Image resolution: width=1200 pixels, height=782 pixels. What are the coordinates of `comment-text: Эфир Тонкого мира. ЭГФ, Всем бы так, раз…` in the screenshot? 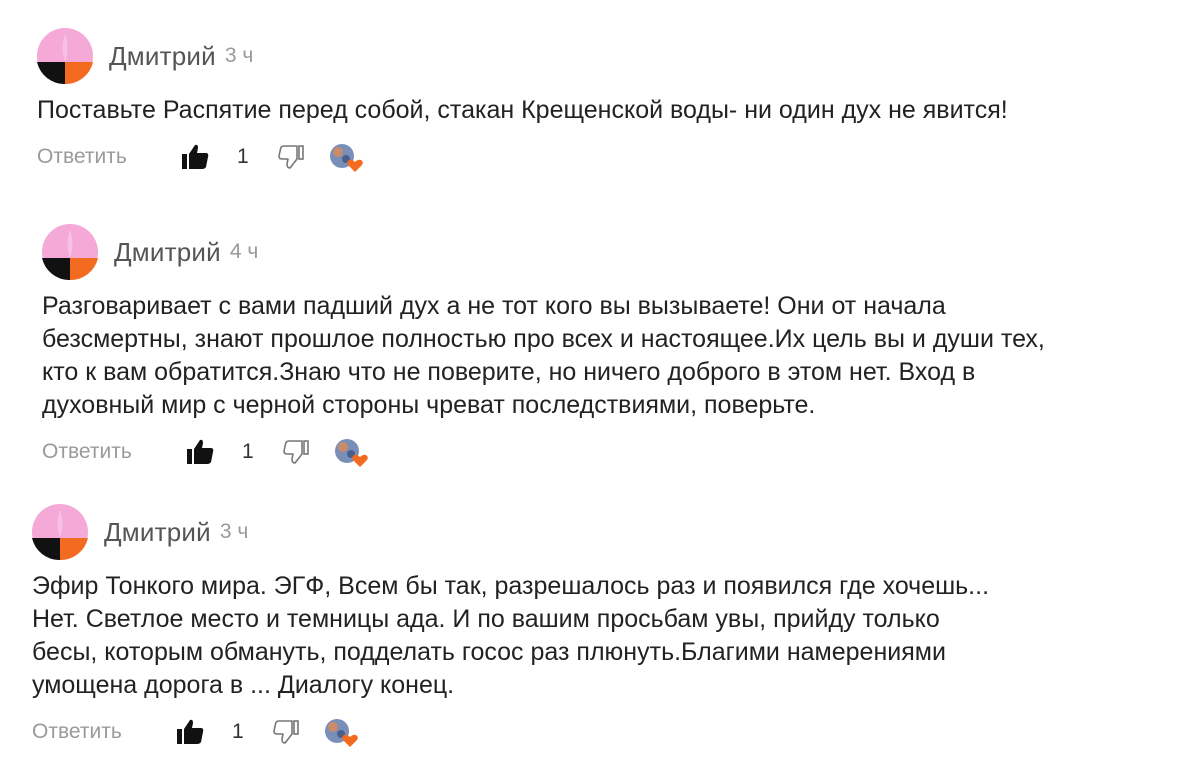 It's located at (511, 635).